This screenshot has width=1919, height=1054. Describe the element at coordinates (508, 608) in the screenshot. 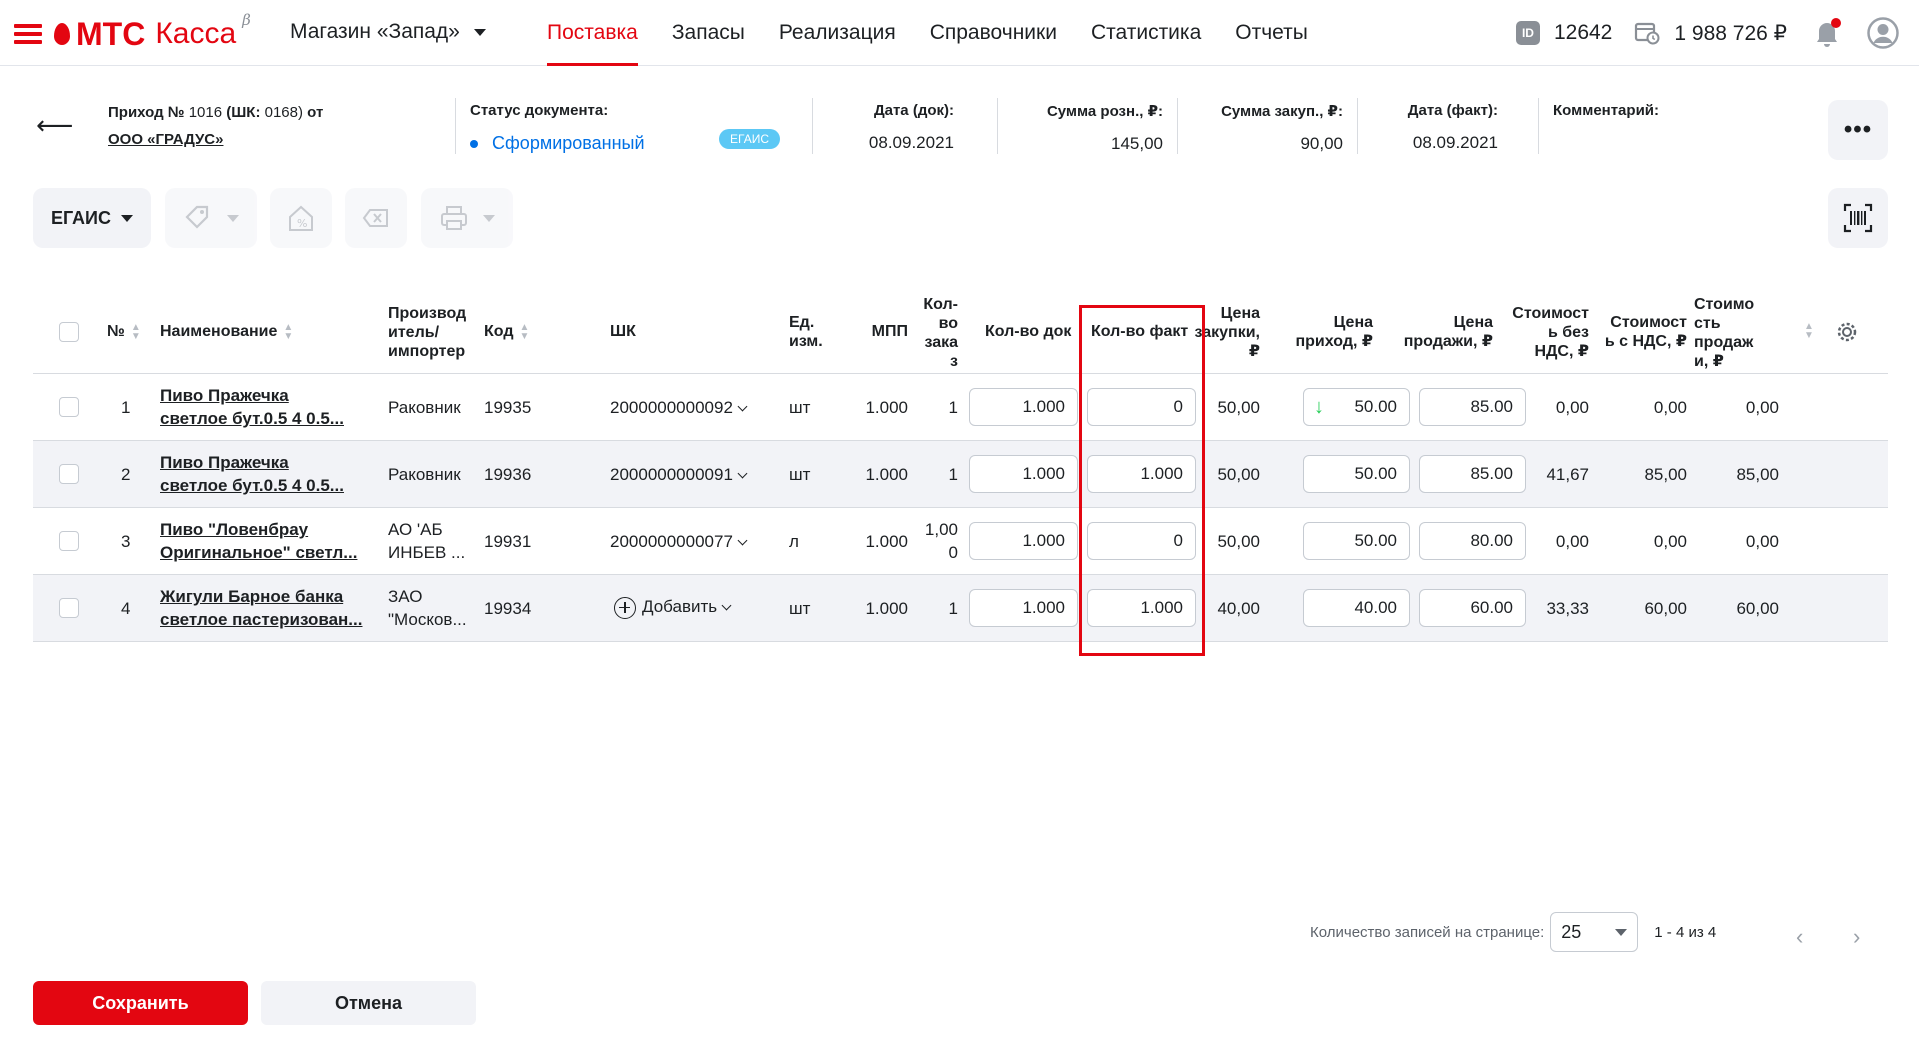

I see `product-code: 19934` at that location.